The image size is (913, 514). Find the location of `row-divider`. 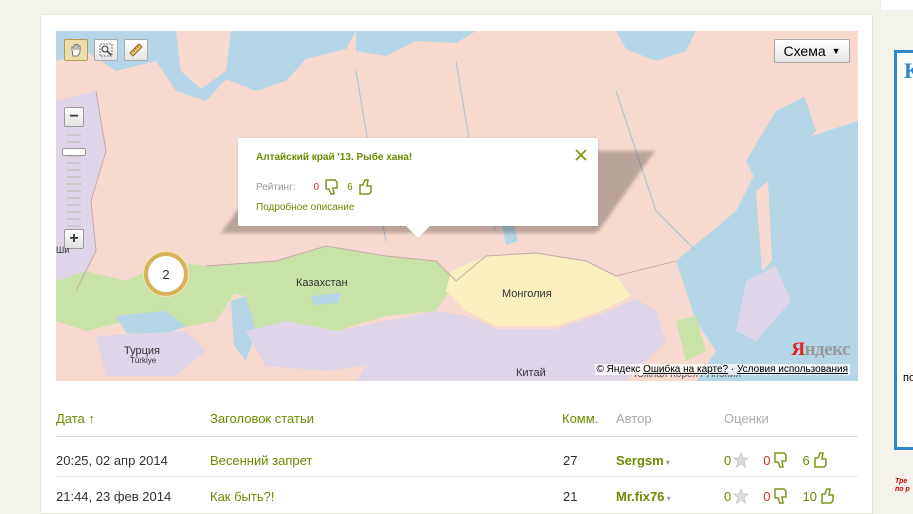

row-divider is located at coordinates (457, 476).